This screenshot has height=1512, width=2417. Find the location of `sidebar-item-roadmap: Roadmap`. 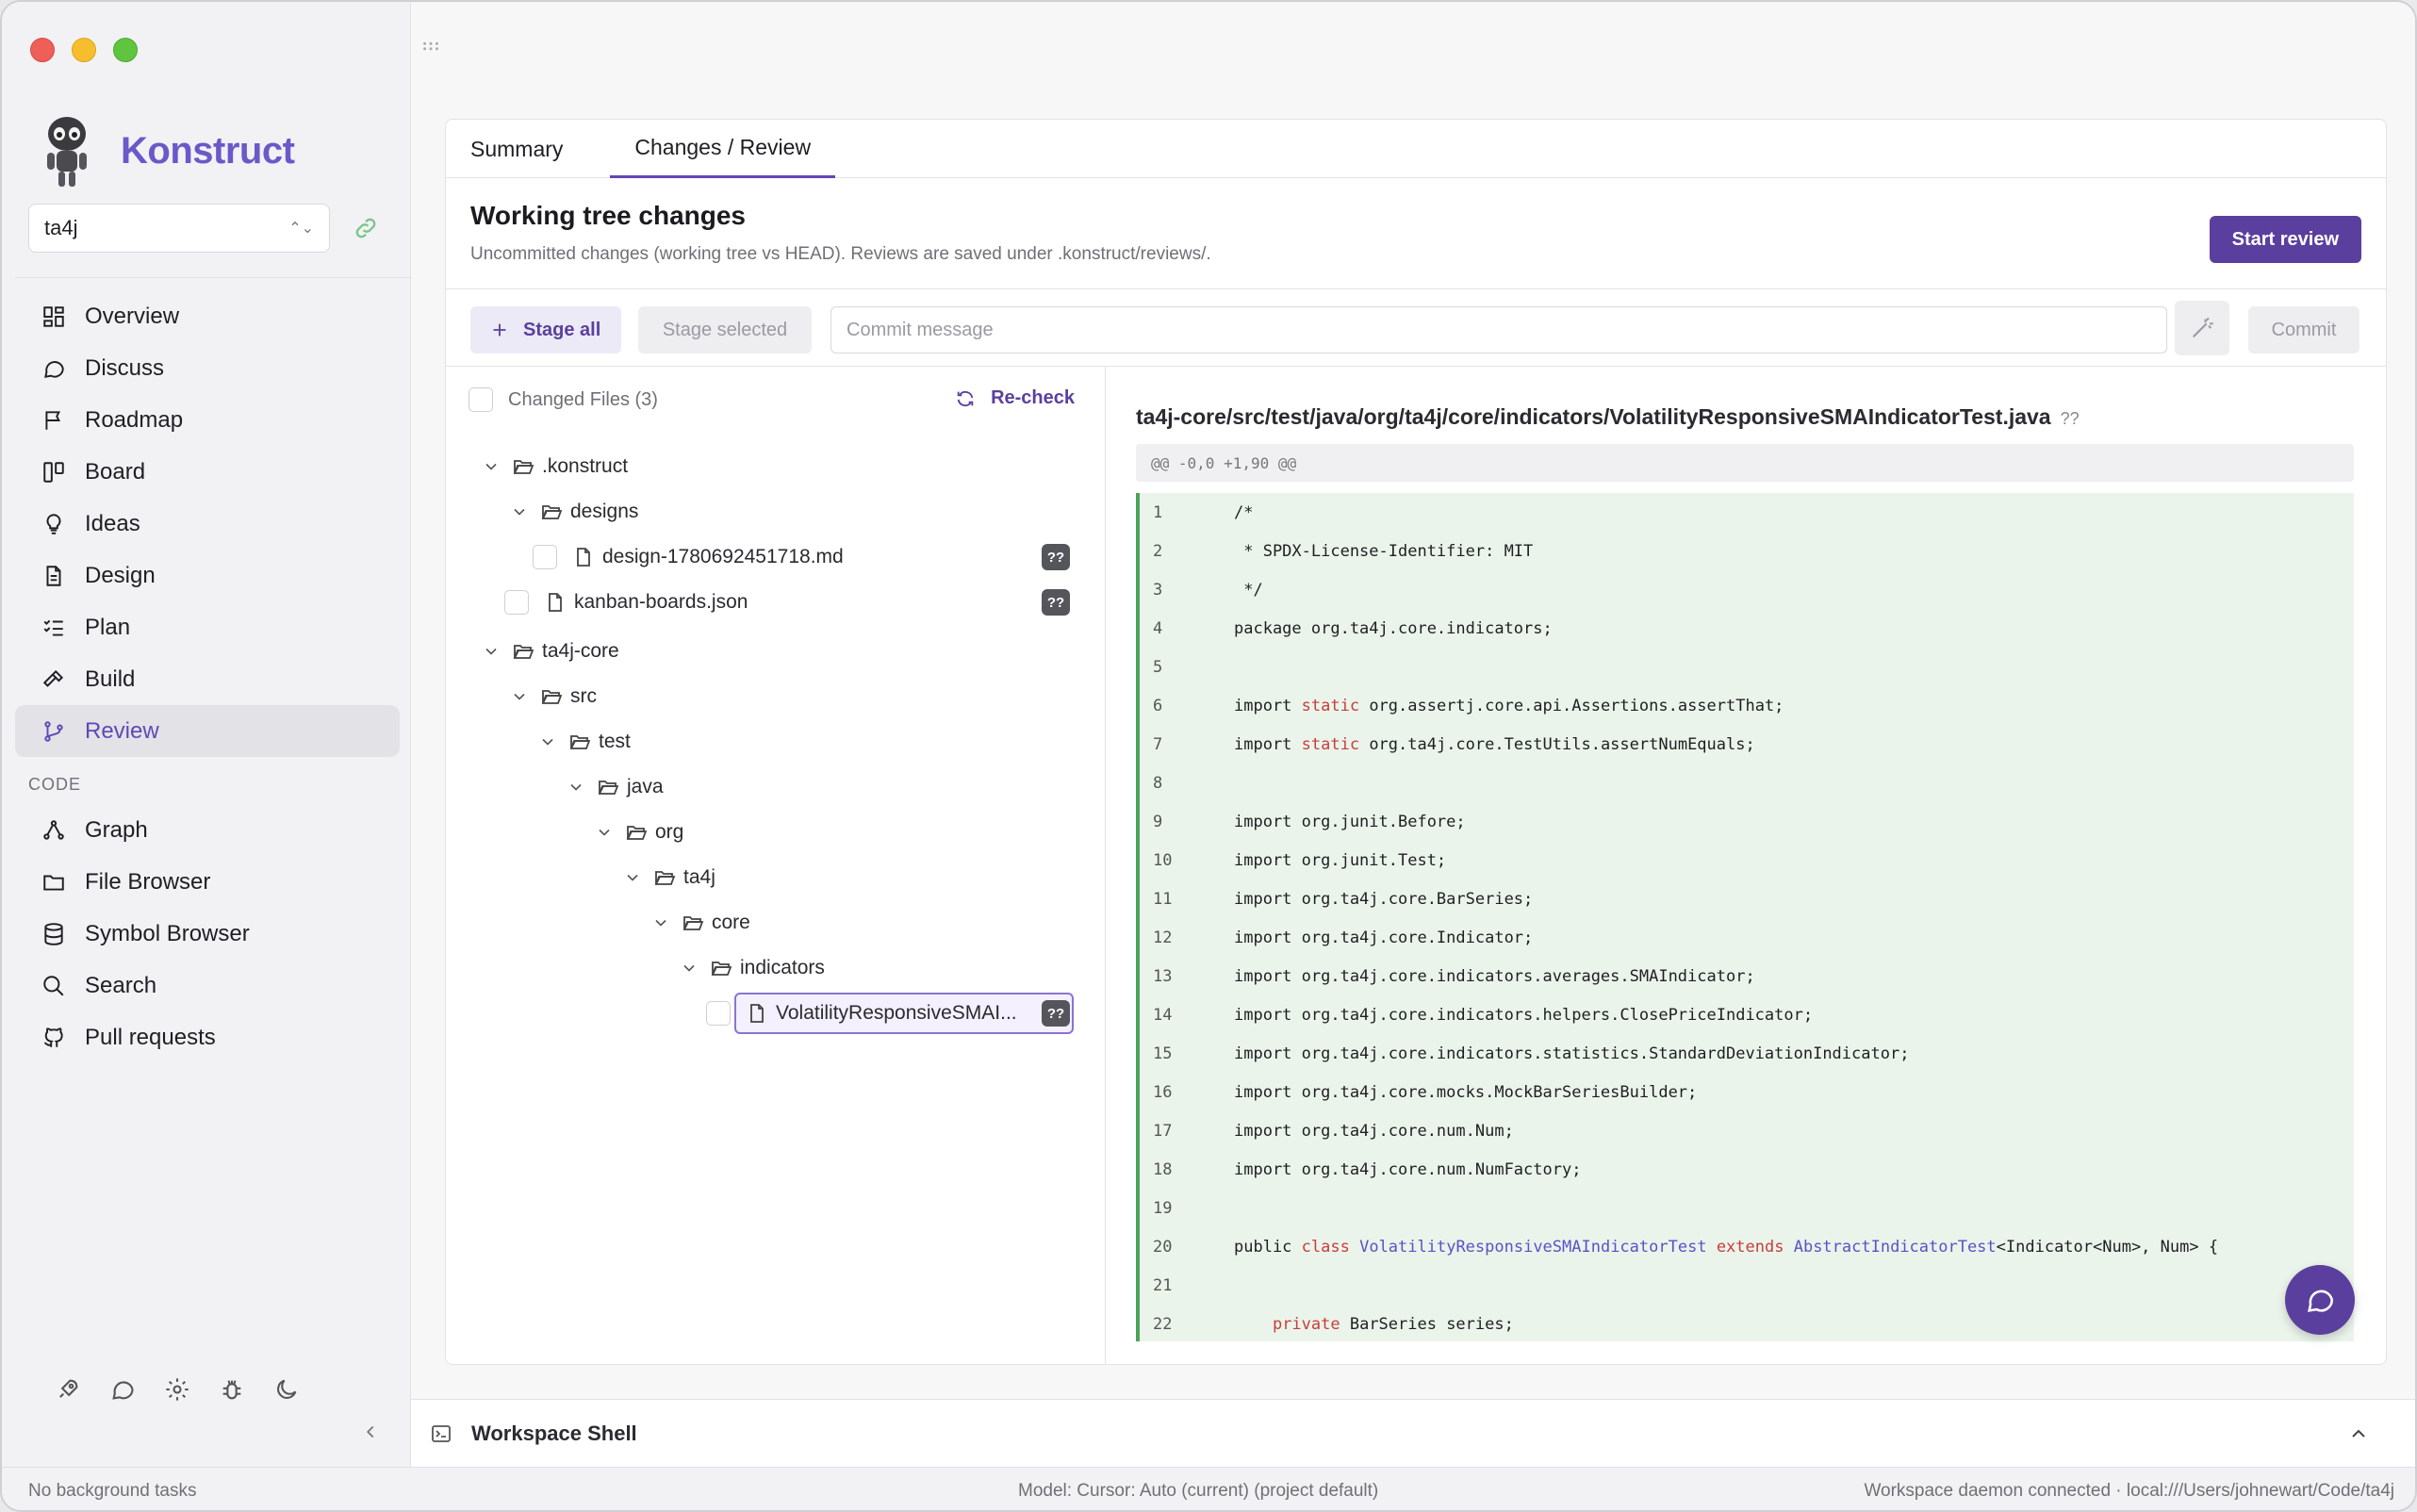

sidebar-item-roadmap: Roadmap is located at coordinates (207, 420).